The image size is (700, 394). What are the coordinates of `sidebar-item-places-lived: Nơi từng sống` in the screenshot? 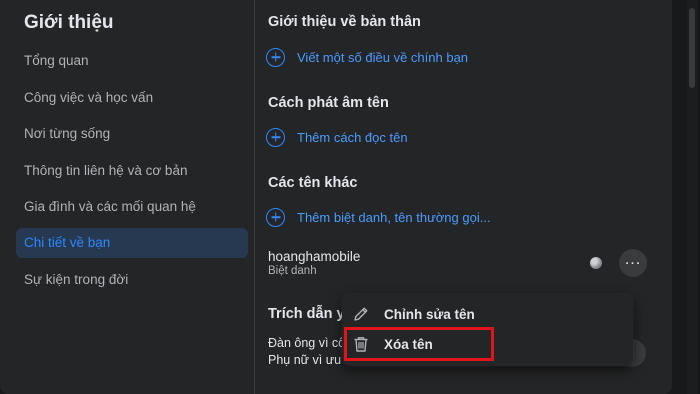 It's located at (132, 134).